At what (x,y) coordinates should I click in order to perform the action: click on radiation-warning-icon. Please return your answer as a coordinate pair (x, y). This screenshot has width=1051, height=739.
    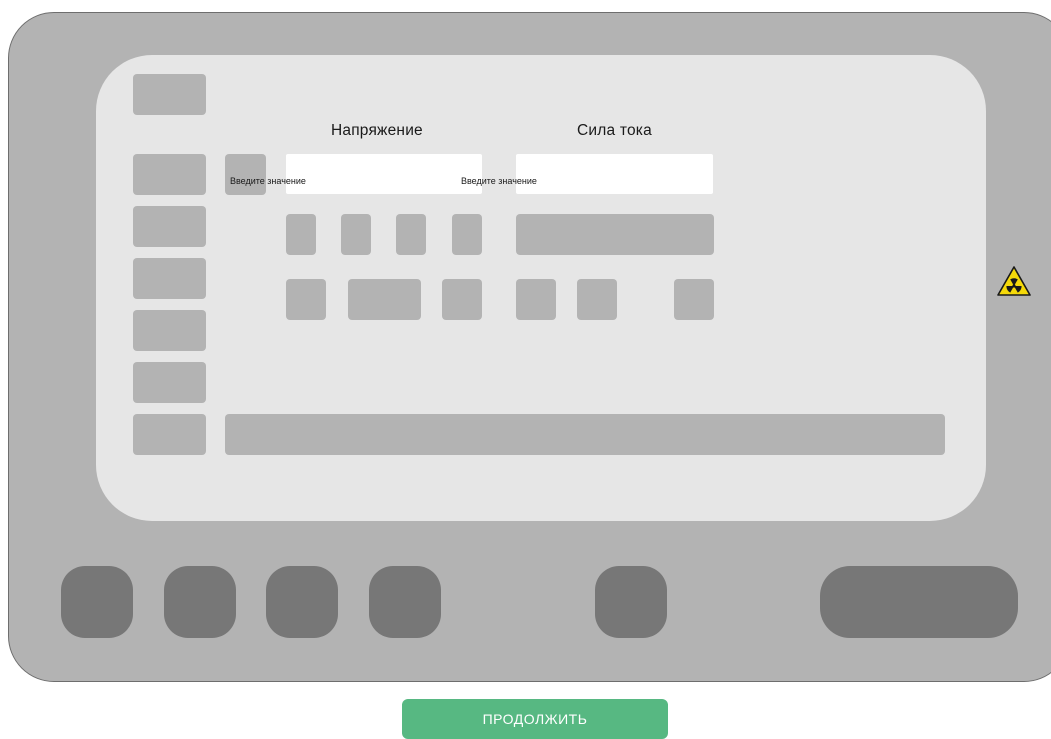
    Looking at the image, I should click on (1014, 281).